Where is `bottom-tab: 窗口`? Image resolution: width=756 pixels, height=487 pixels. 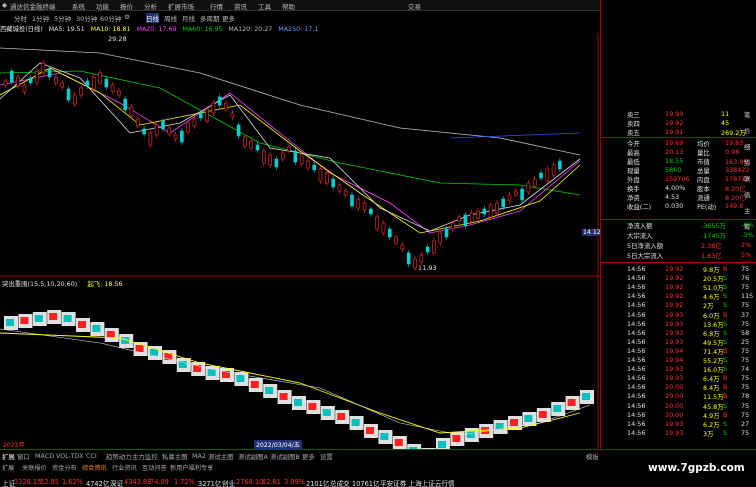 bottom-tab: 窗口 is located at coordinates (23, 456).